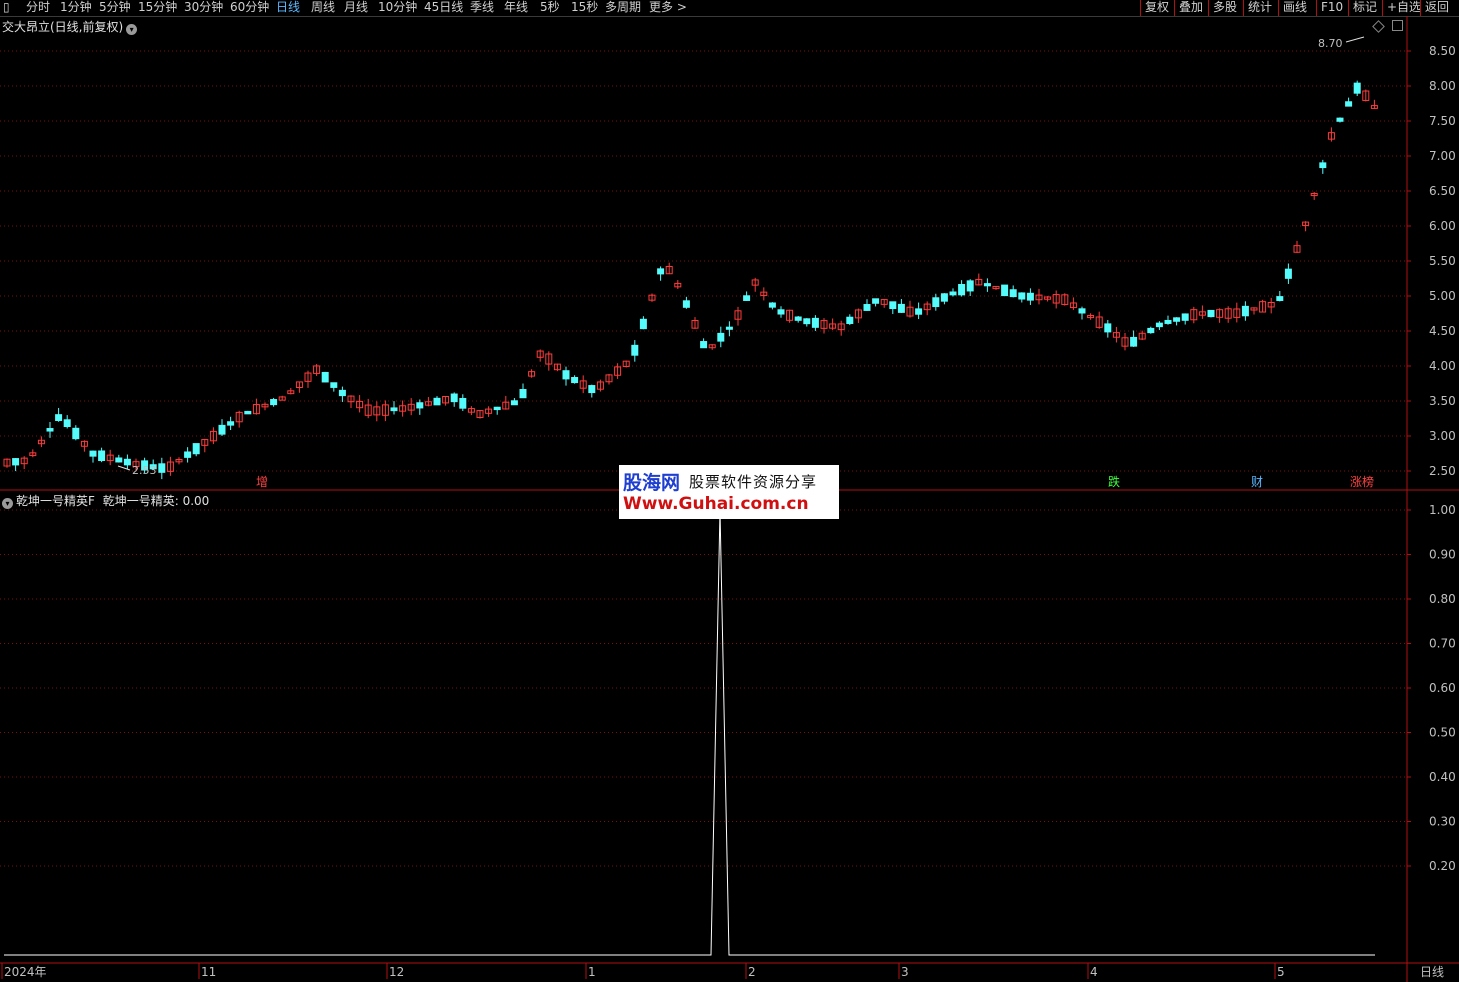 The image size is (1459, 982). I want to click on x-tick-label: 3, so click(905, 972).